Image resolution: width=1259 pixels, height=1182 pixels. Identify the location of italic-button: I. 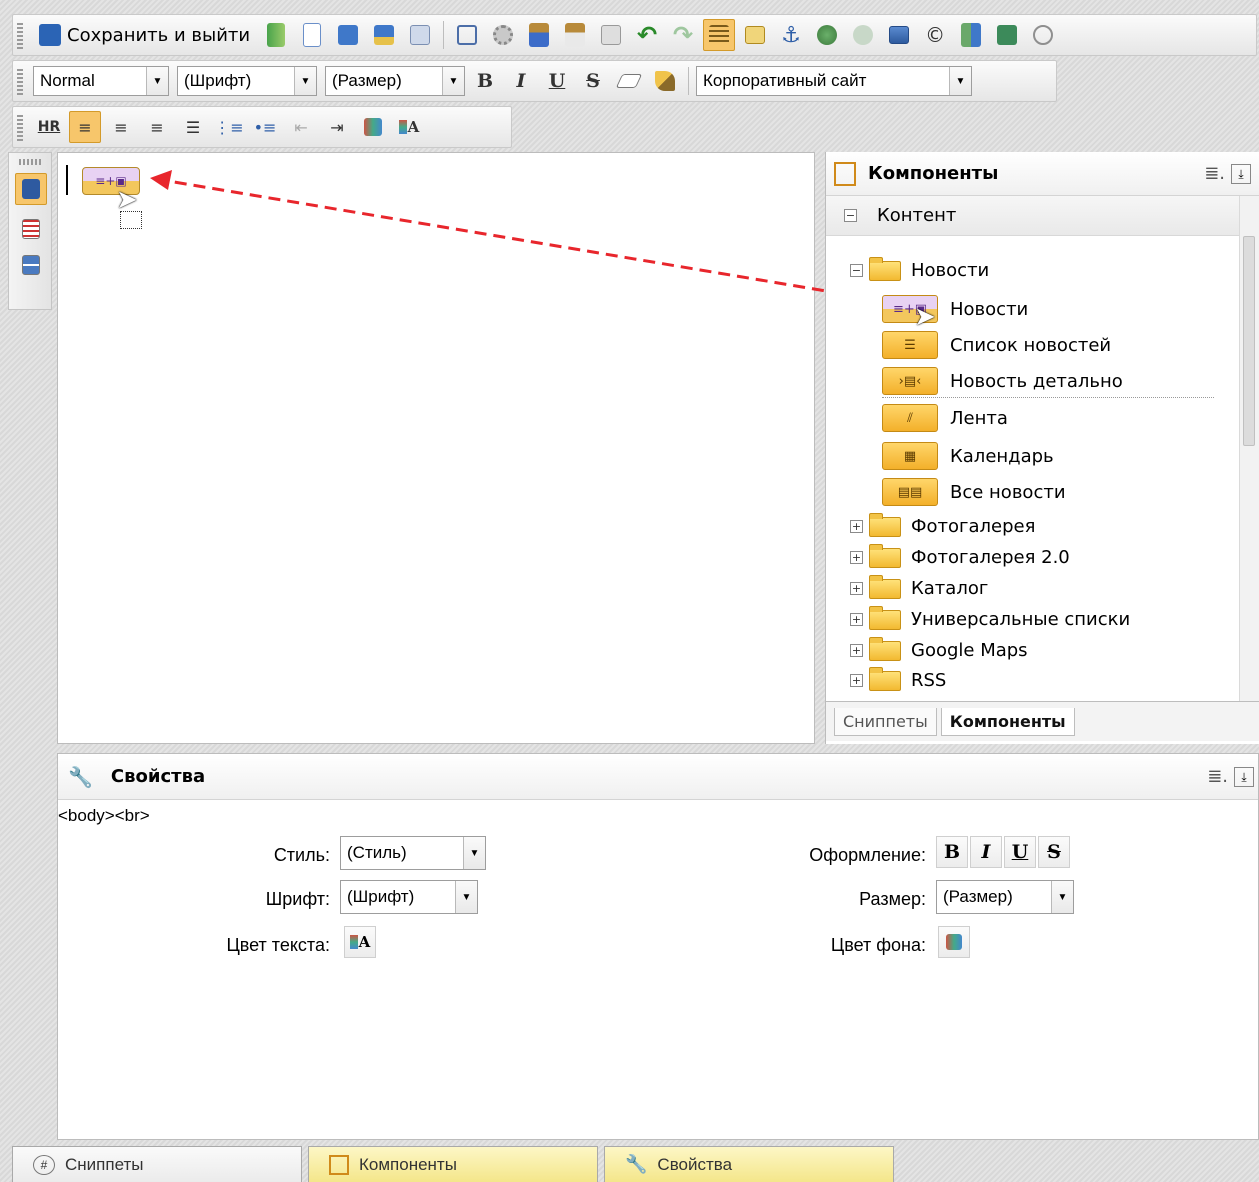
(986, 852).